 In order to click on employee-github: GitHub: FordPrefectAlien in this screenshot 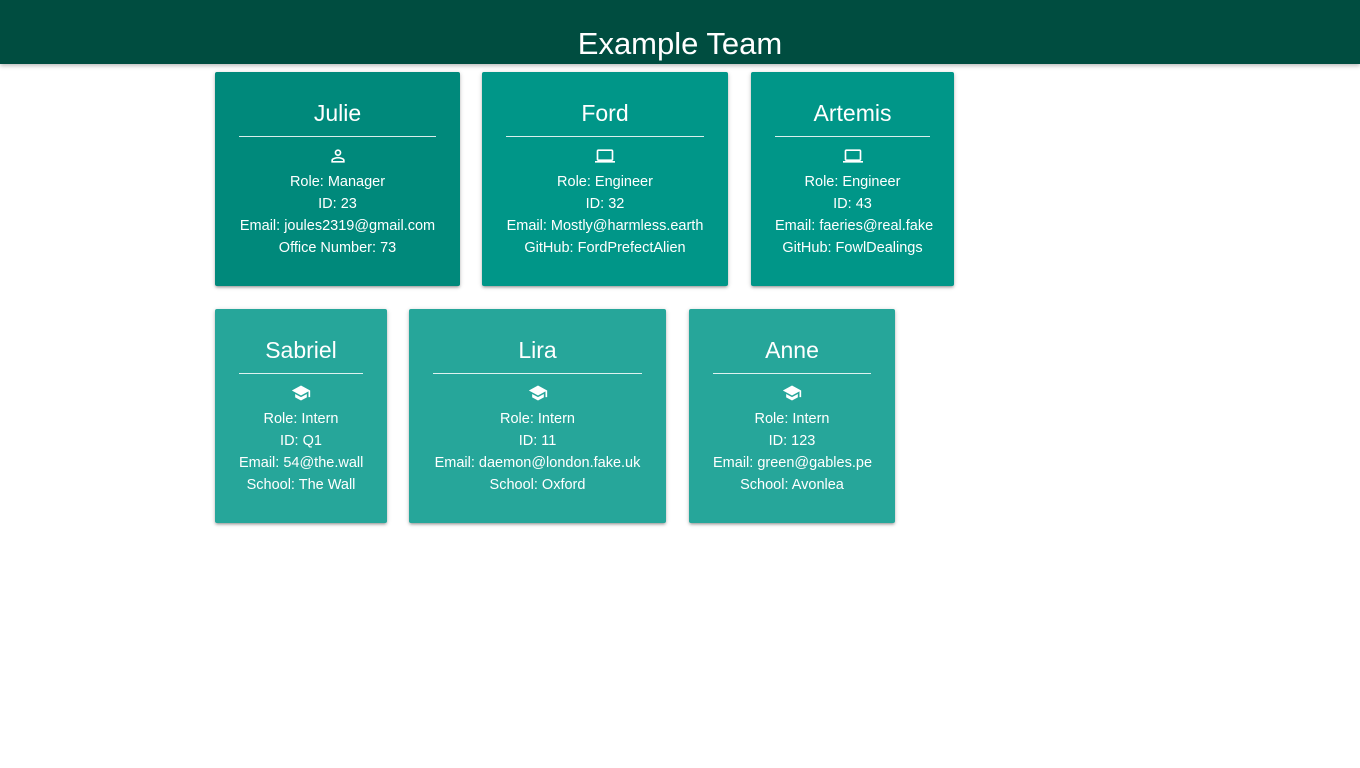, I will do `click(605, 248)`.